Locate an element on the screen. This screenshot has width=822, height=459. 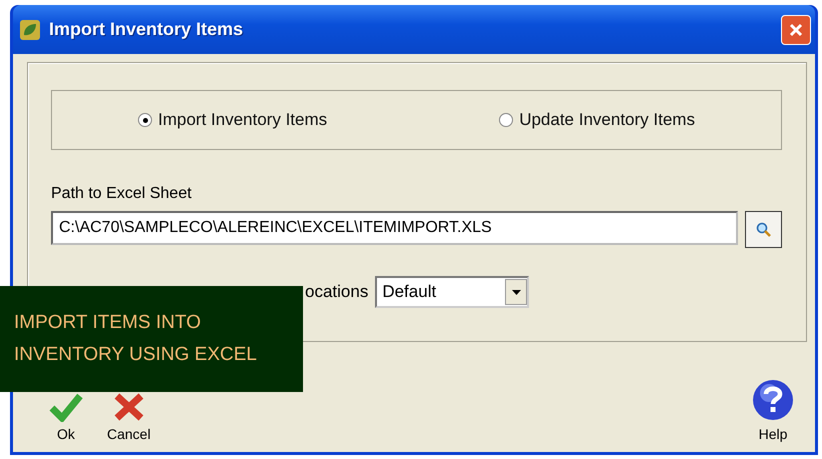
caption-text: INVENTORY USING EXCEL is located at coordinates (136, 355).